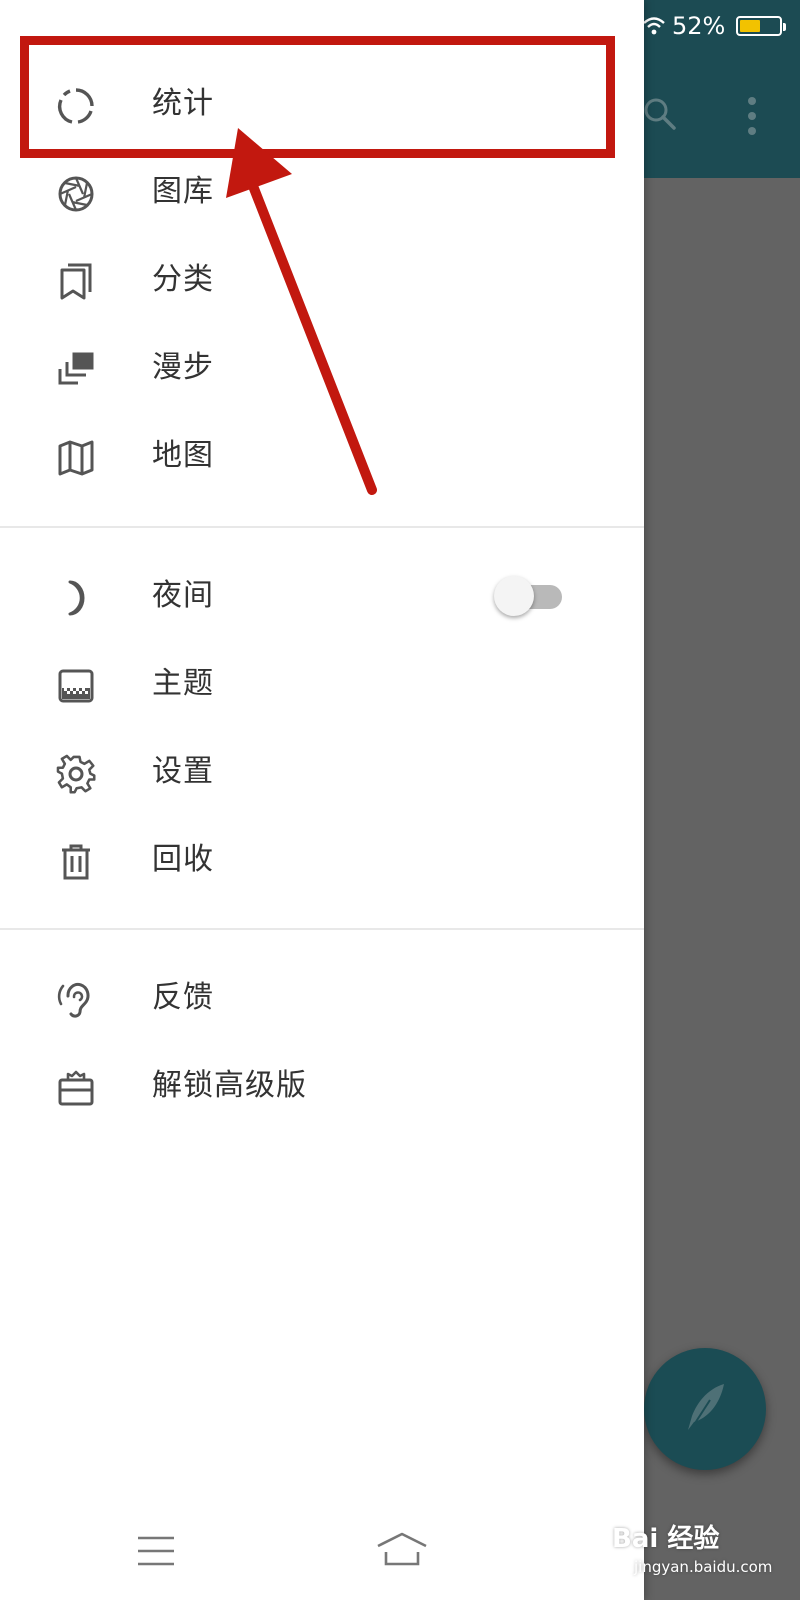  I want to click on battery-cap, so click(784, 27).